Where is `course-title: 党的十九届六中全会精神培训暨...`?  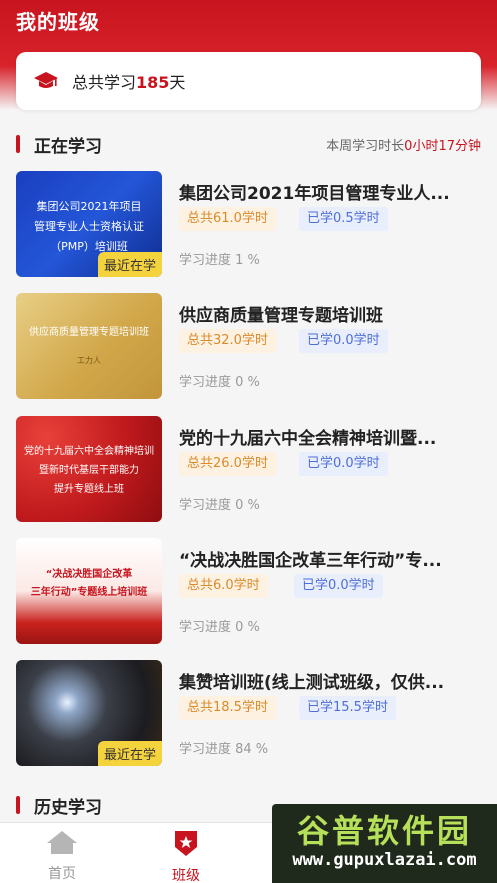 course-title: 党的十九届六中全会精神培训暨... is located at coordinates (308, 439).